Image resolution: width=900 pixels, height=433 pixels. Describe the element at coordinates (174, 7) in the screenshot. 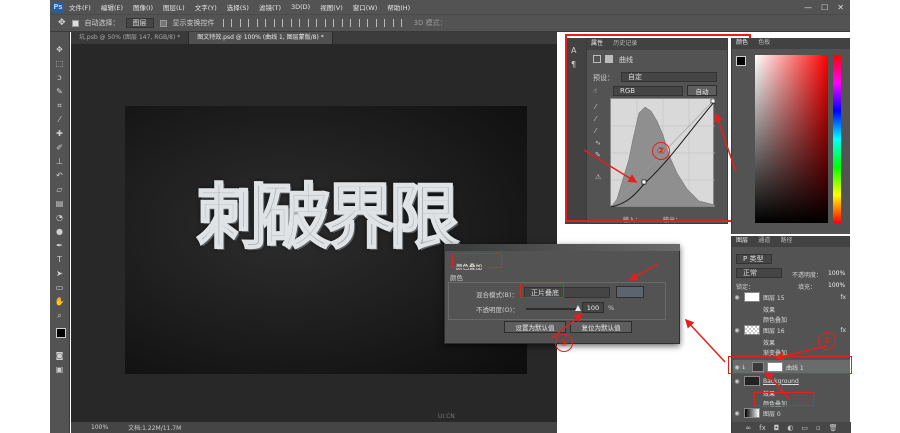

I see `menu-layer: 图层(L)` at that location.